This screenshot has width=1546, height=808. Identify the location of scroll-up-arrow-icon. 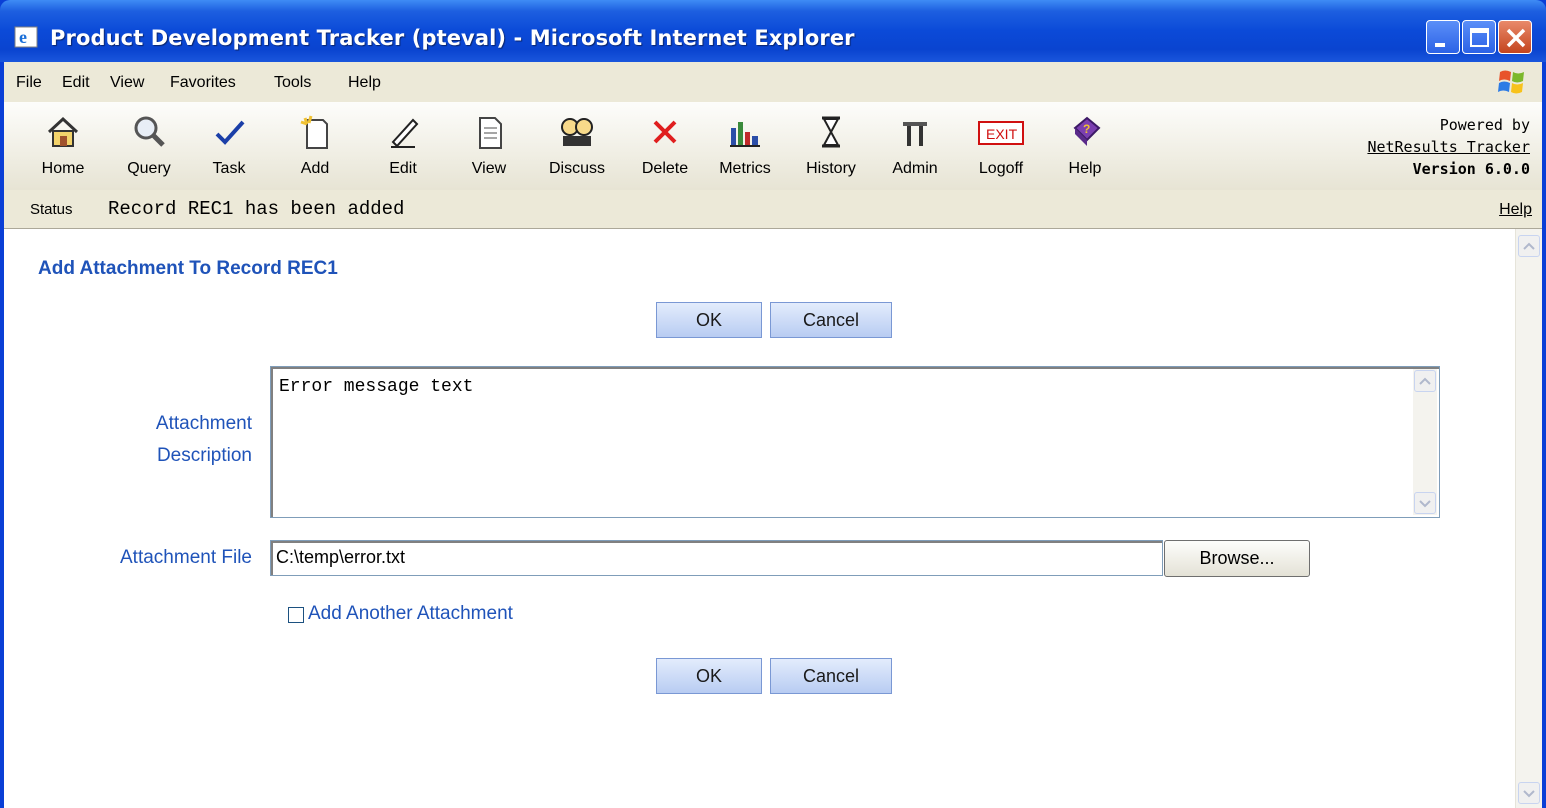
(1425, 381).